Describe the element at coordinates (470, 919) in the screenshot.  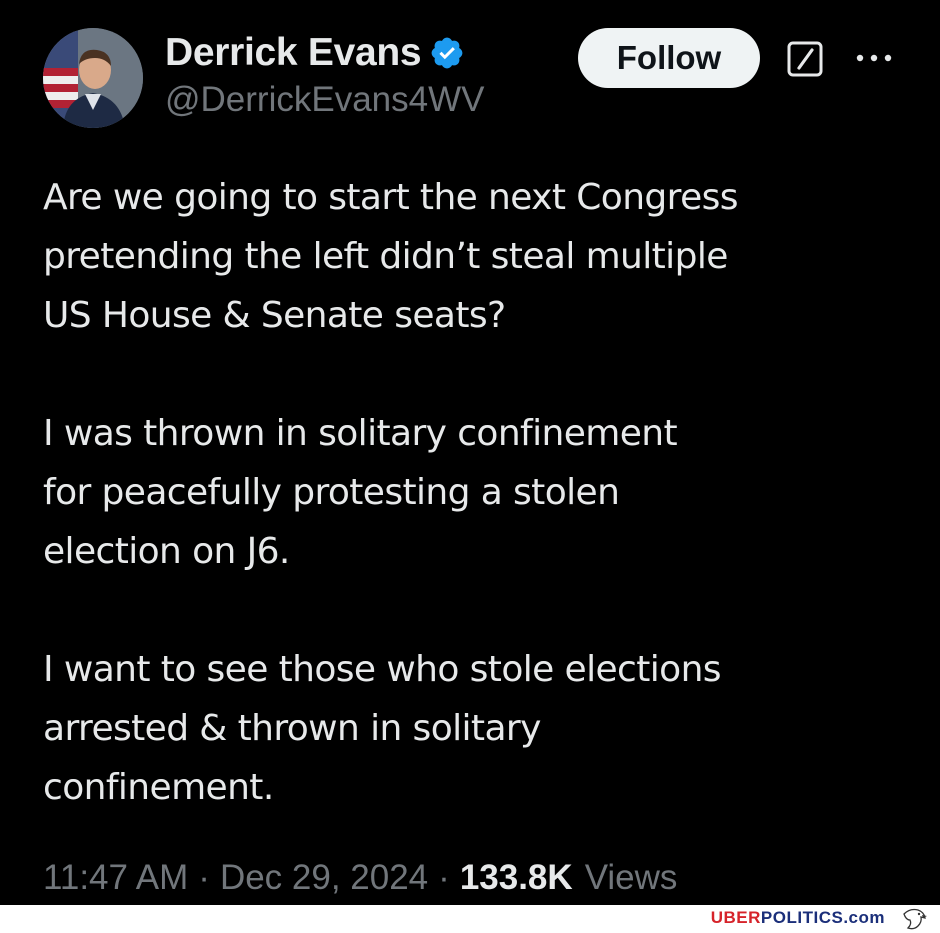
I see `watermark-bar: UBERPOLITICS.com` at that location.